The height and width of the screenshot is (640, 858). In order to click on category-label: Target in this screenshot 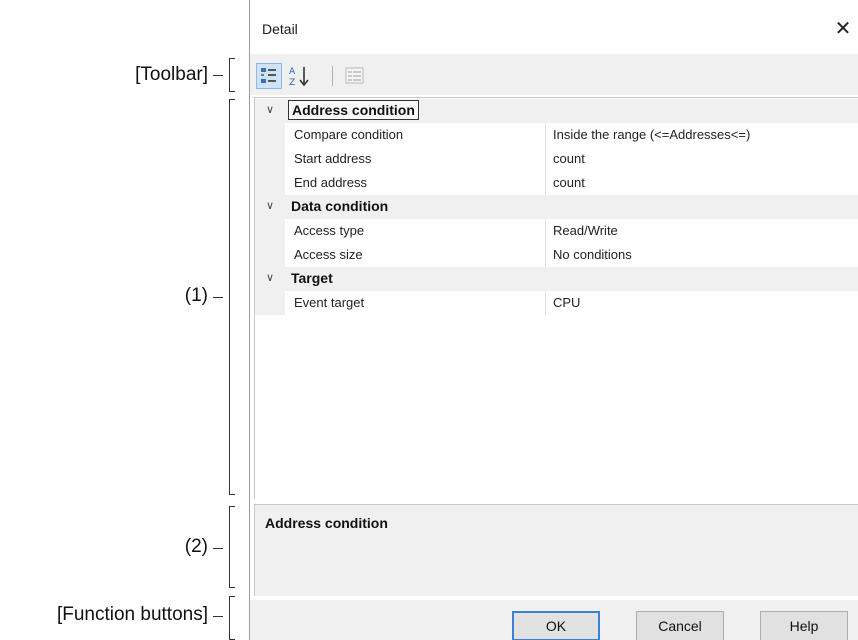, I will do `click(312, 278)`.